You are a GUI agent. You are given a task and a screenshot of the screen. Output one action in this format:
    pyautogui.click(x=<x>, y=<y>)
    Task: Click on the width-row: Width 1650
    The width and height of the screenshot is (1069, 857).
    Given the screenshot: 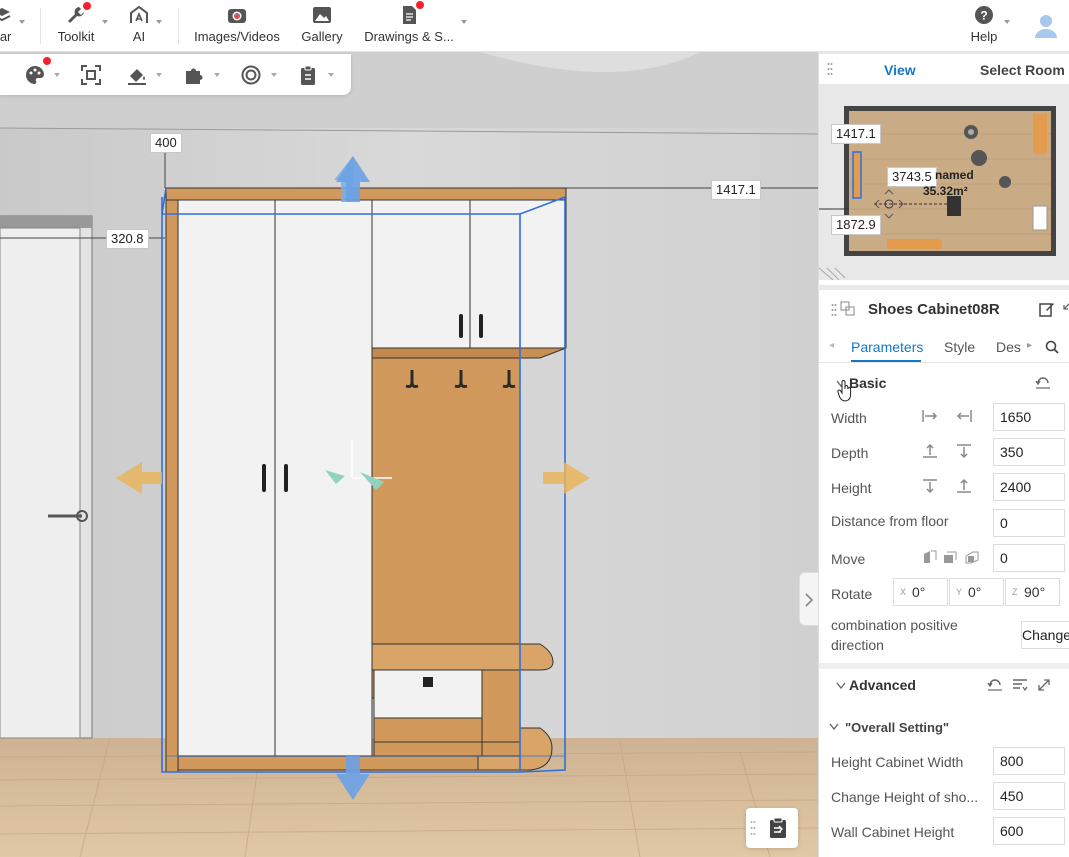 What is the action you would take?
    pyautogui.click(x=944, y=417)
    